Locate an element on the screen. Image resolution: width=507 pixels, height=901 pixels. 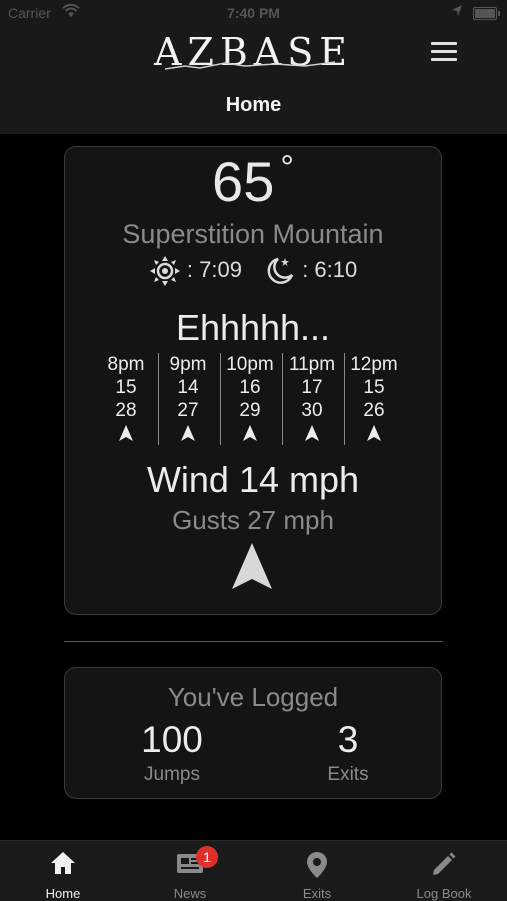
forecast-wind: 17 is located at coordinates (312, 387).